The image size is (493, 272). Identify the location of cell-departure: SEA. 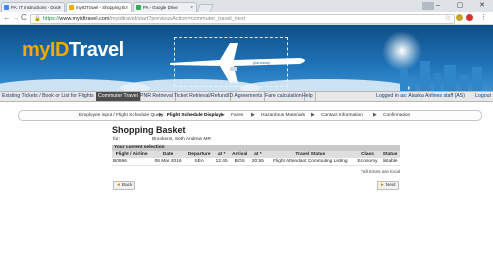
(199, 162).